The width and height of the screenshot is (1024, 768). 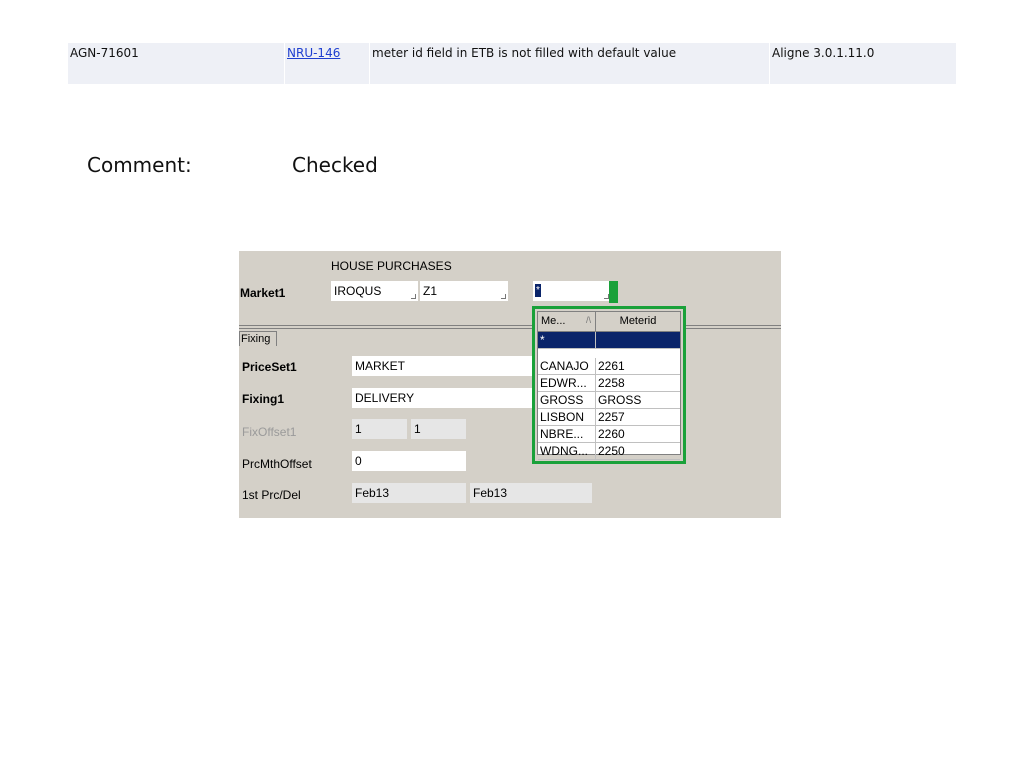 What do you see at coordinates (611, 366) in the screenshot?
I see `dropdown-cell-id: 2261` at bounding box center [611, 366].